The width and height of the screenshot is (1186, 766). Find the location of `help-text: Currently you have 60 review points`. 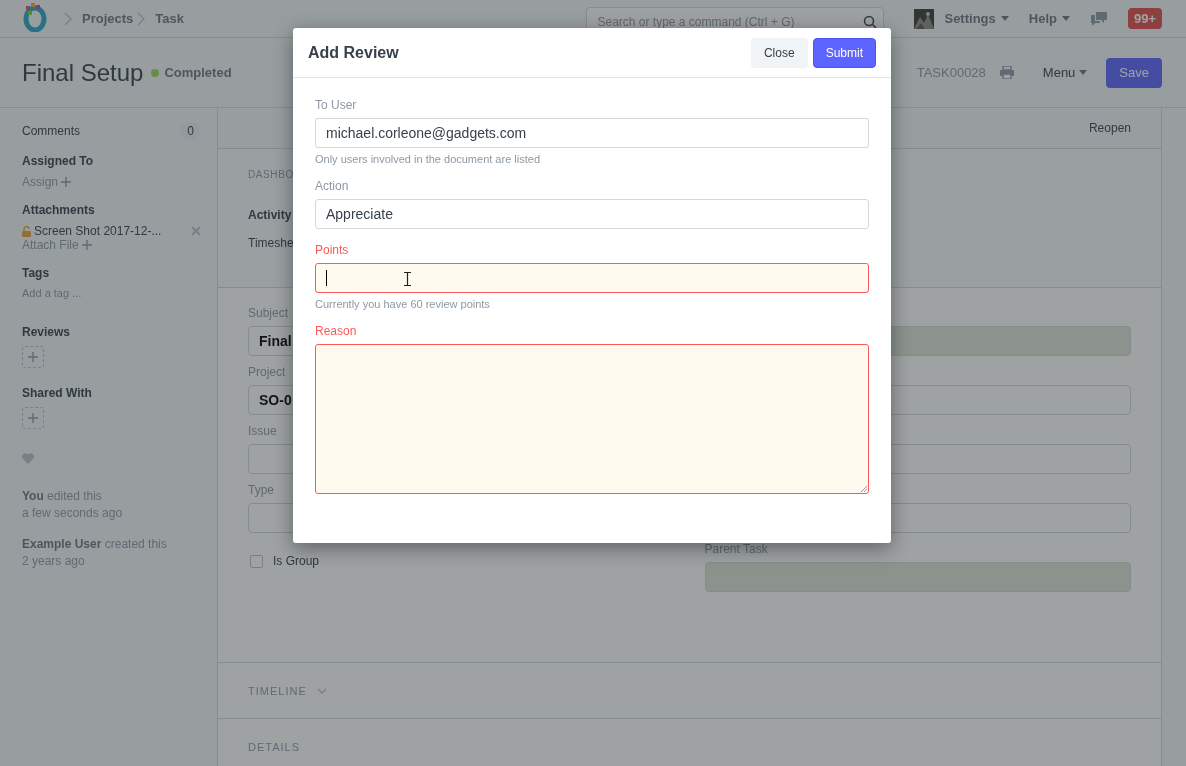

help-text: Currently you have 60 review points is located at coordinates (403, 304).